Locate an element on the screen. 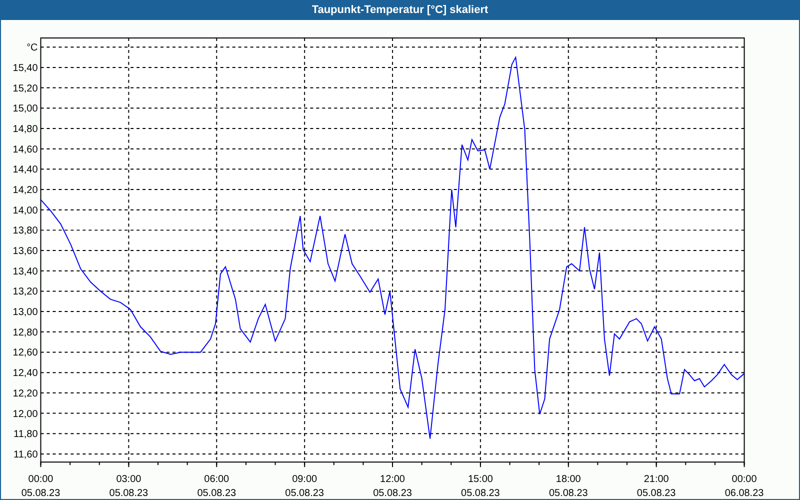 This screenshot has height=500, width=800. y-axis-label: 12,20 is located at coordinates (25, 394).